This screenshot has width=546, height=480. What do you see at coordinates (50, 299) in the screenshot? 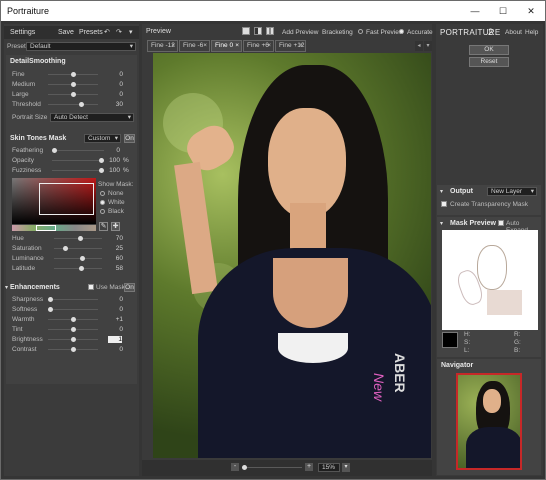
I see `enh-sharpness-knob` at bounding box center [50, 299].